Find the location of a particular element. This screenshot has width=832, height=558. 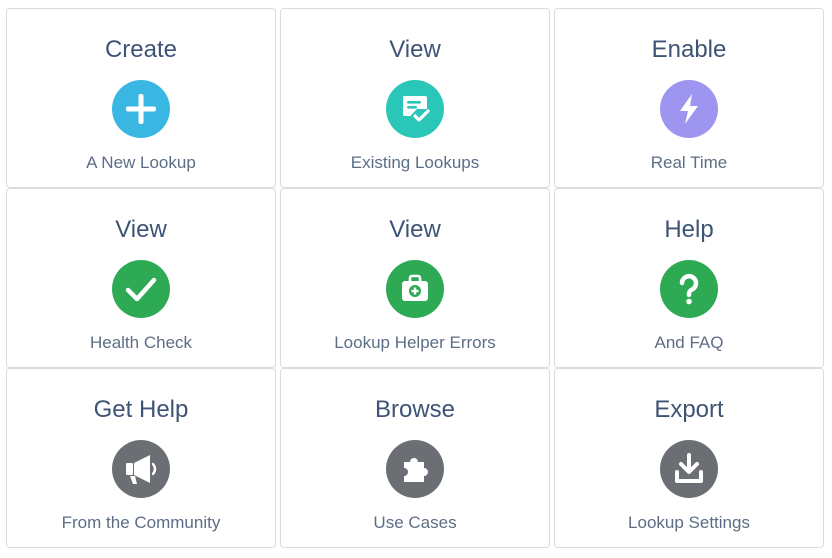

tile-subtitle: And FAQ is located at coordinates (689, 342).